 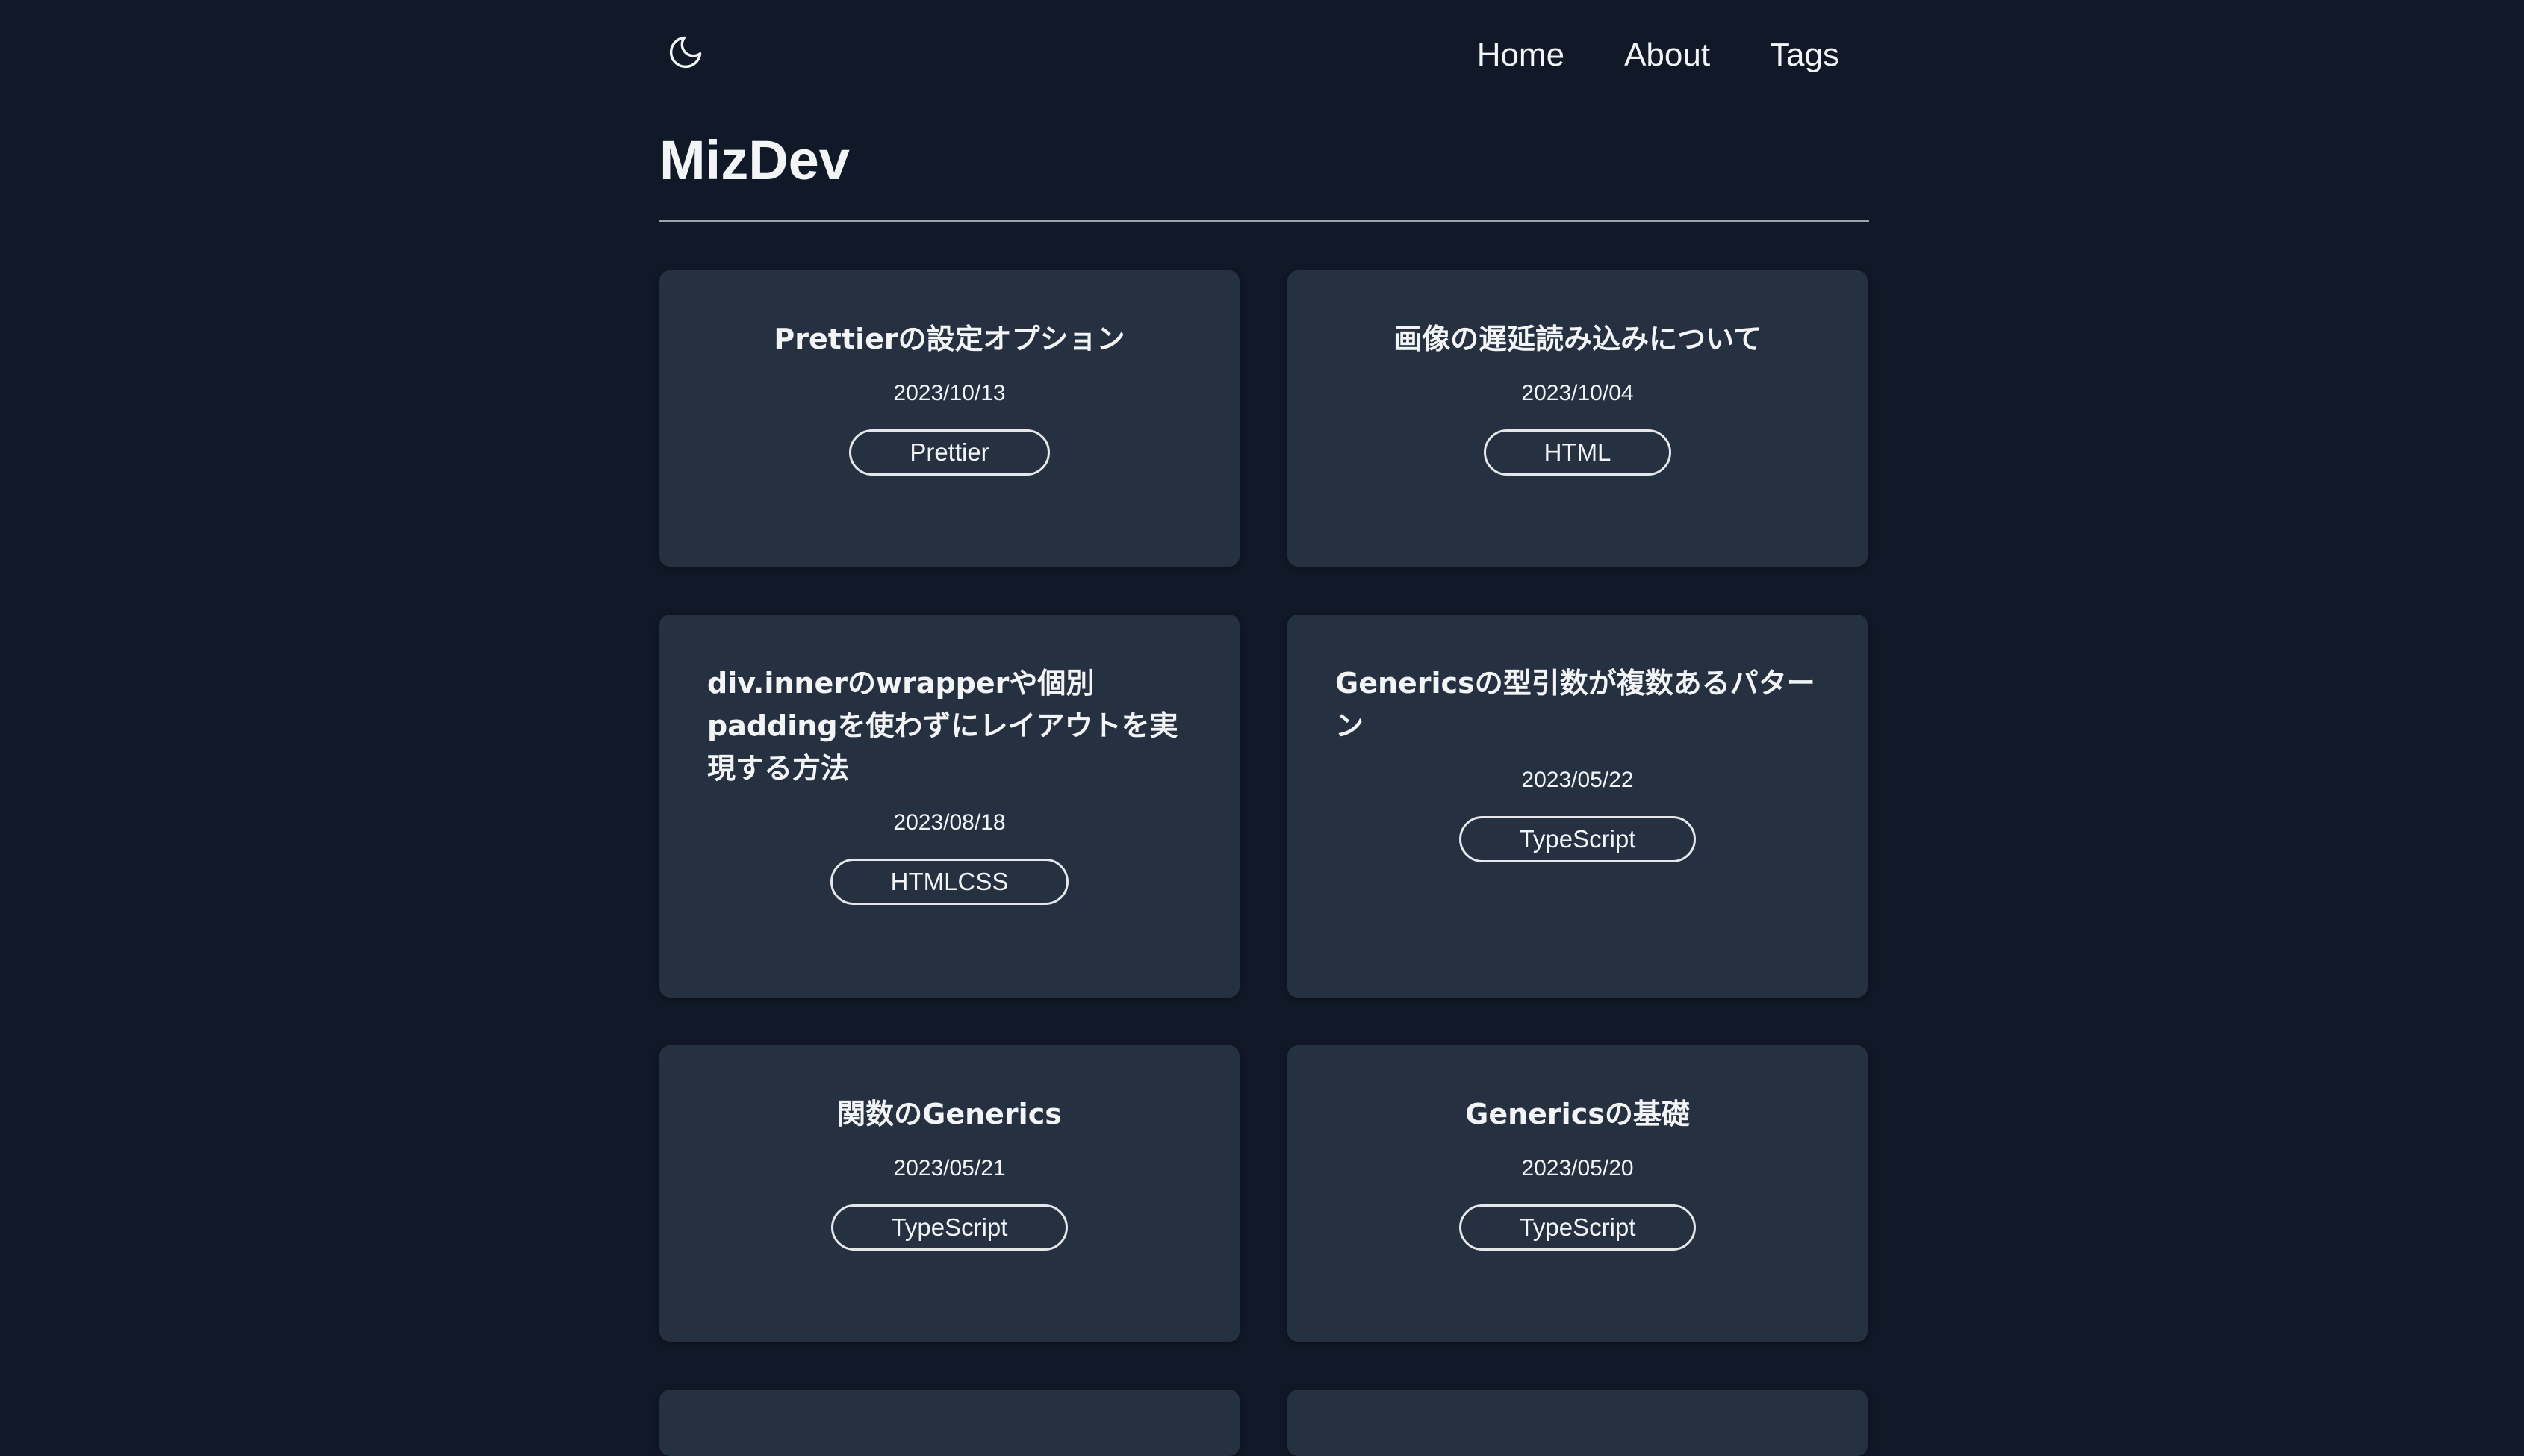 What do you see at coordinates (949, 393) in the screenshot?
I see `post-date: 2023/10/13` at bounding box center [949, 393].